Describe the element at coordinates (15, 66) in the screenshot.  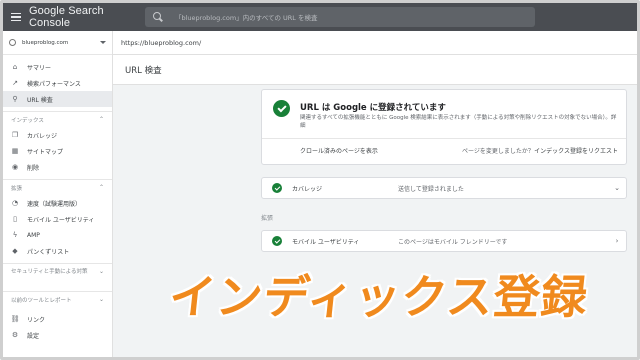
I see `home-icon: ⌂` at that location.